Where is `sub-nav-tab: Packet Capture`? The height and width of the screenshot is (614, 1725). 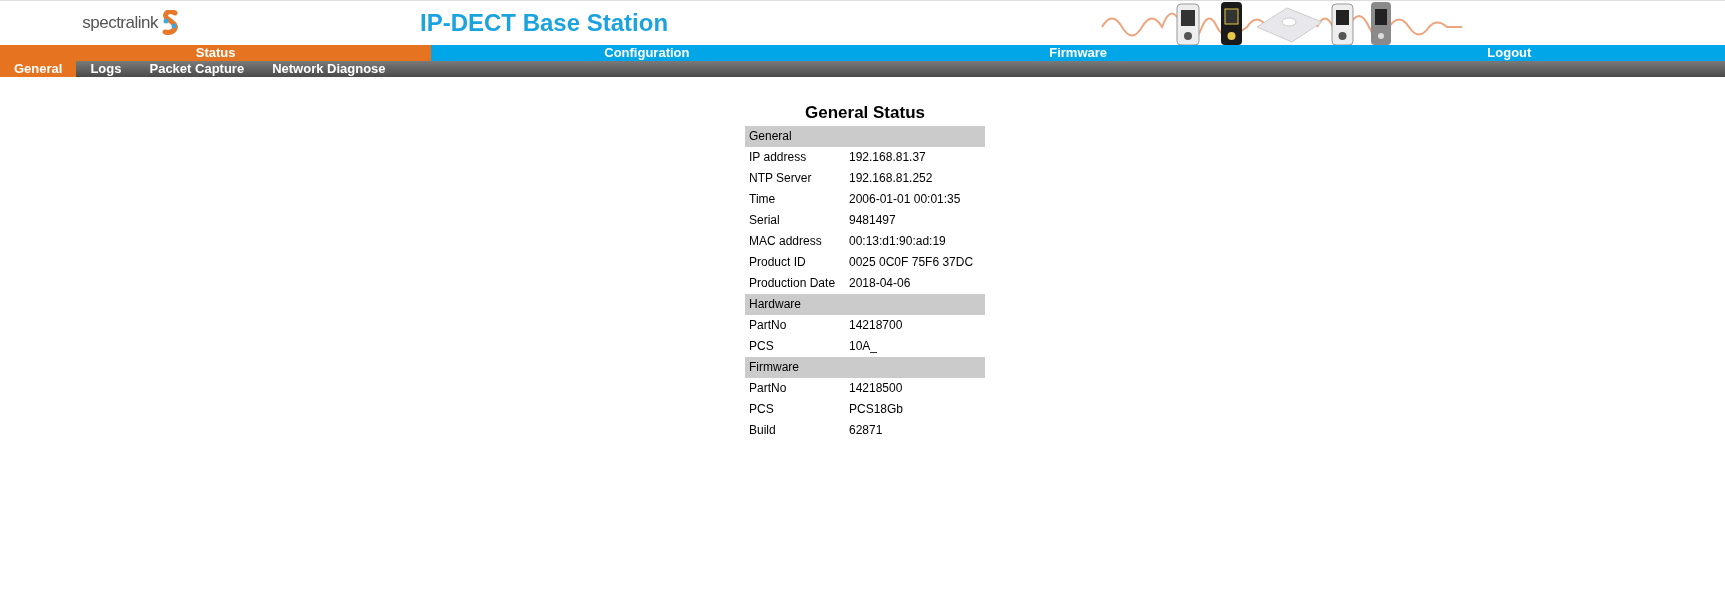
sub-nav-tab: Packet Capture is located at coordinates (197, 69).